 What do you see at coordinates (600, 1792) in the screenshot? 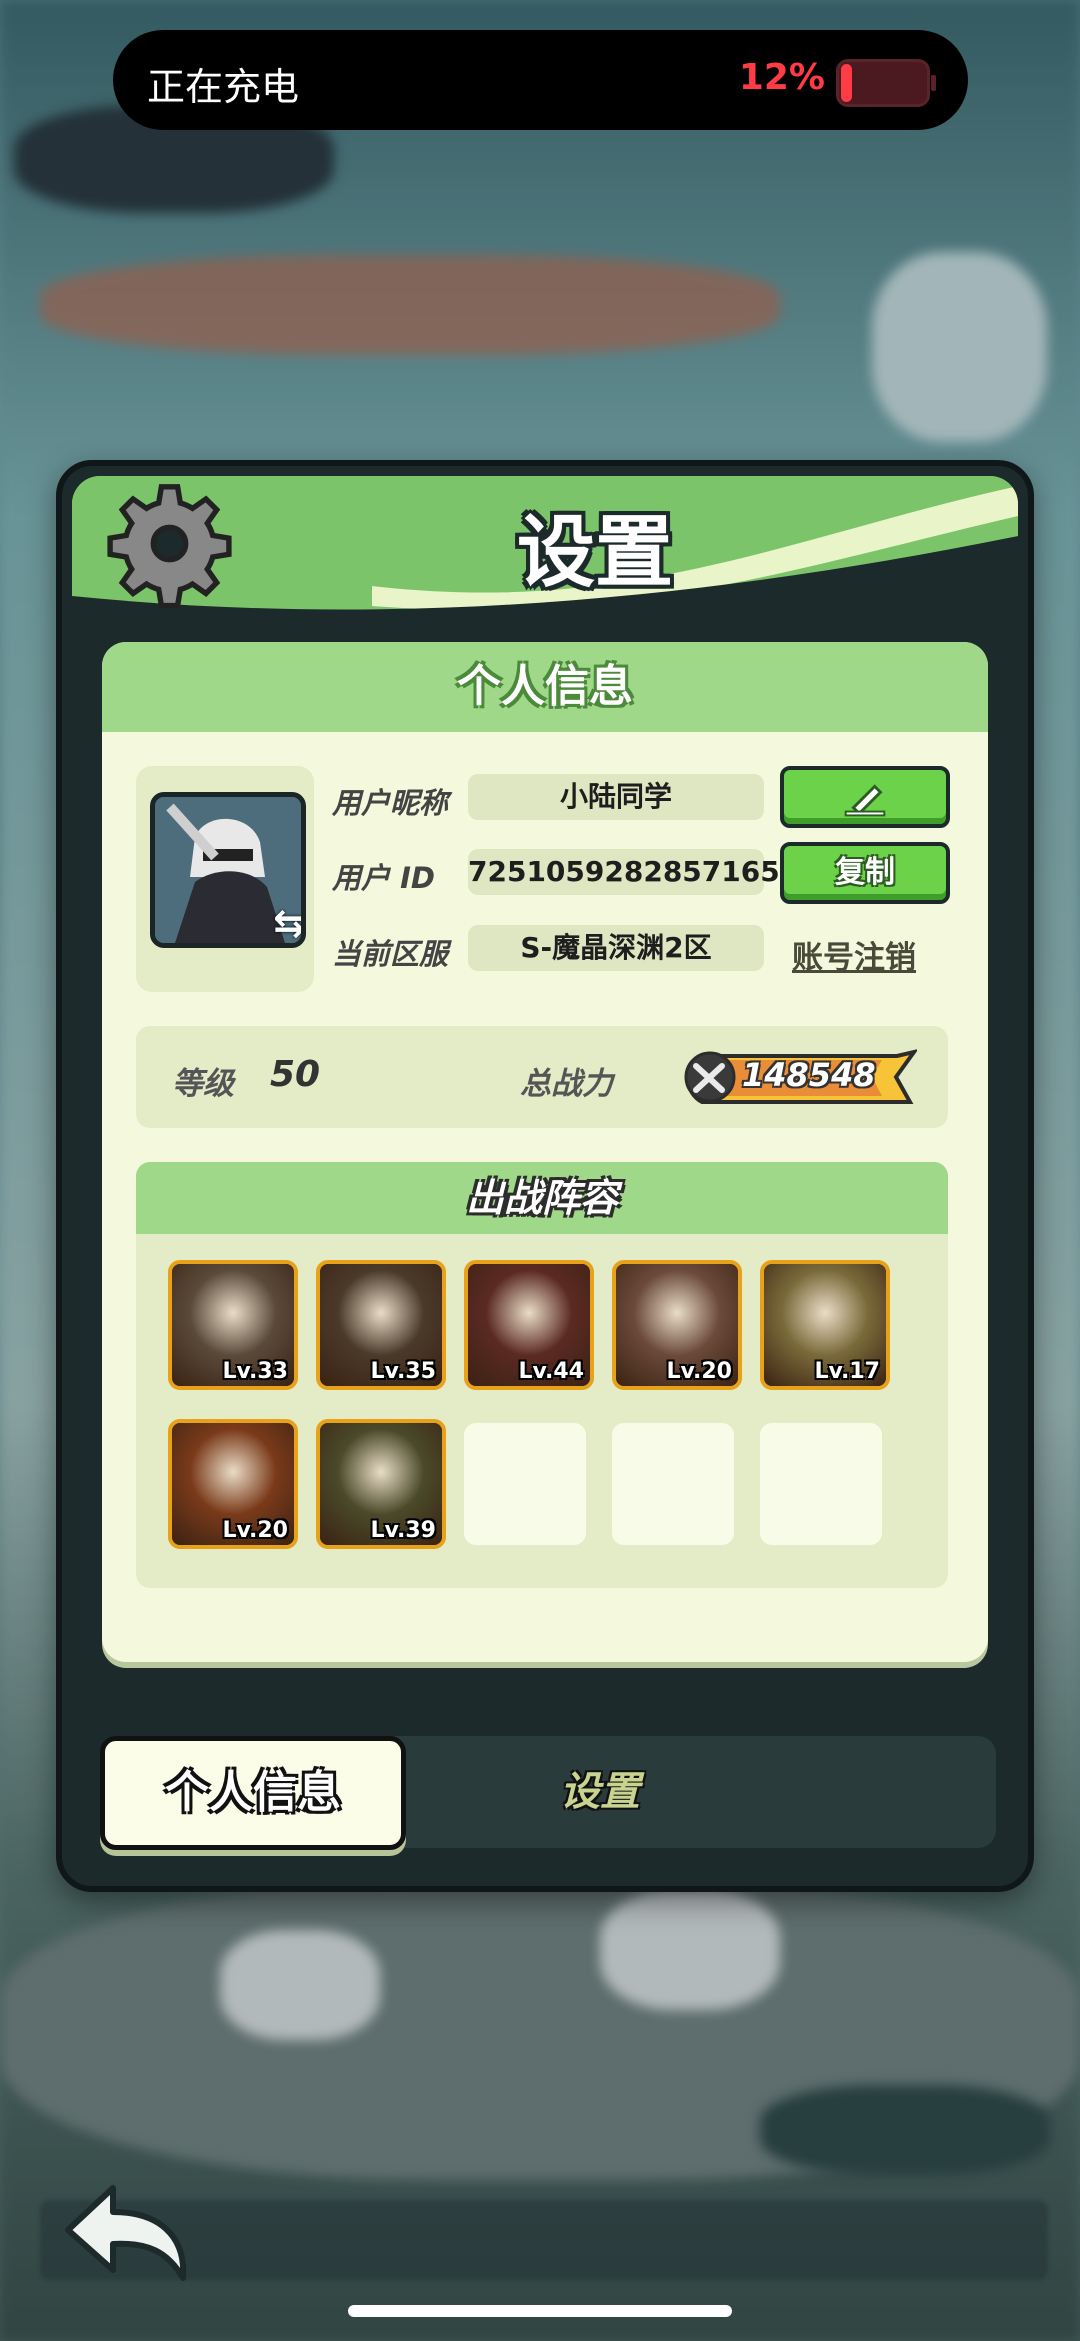
I see `tab-settings: 设置` at bounding box center [600, 1792].